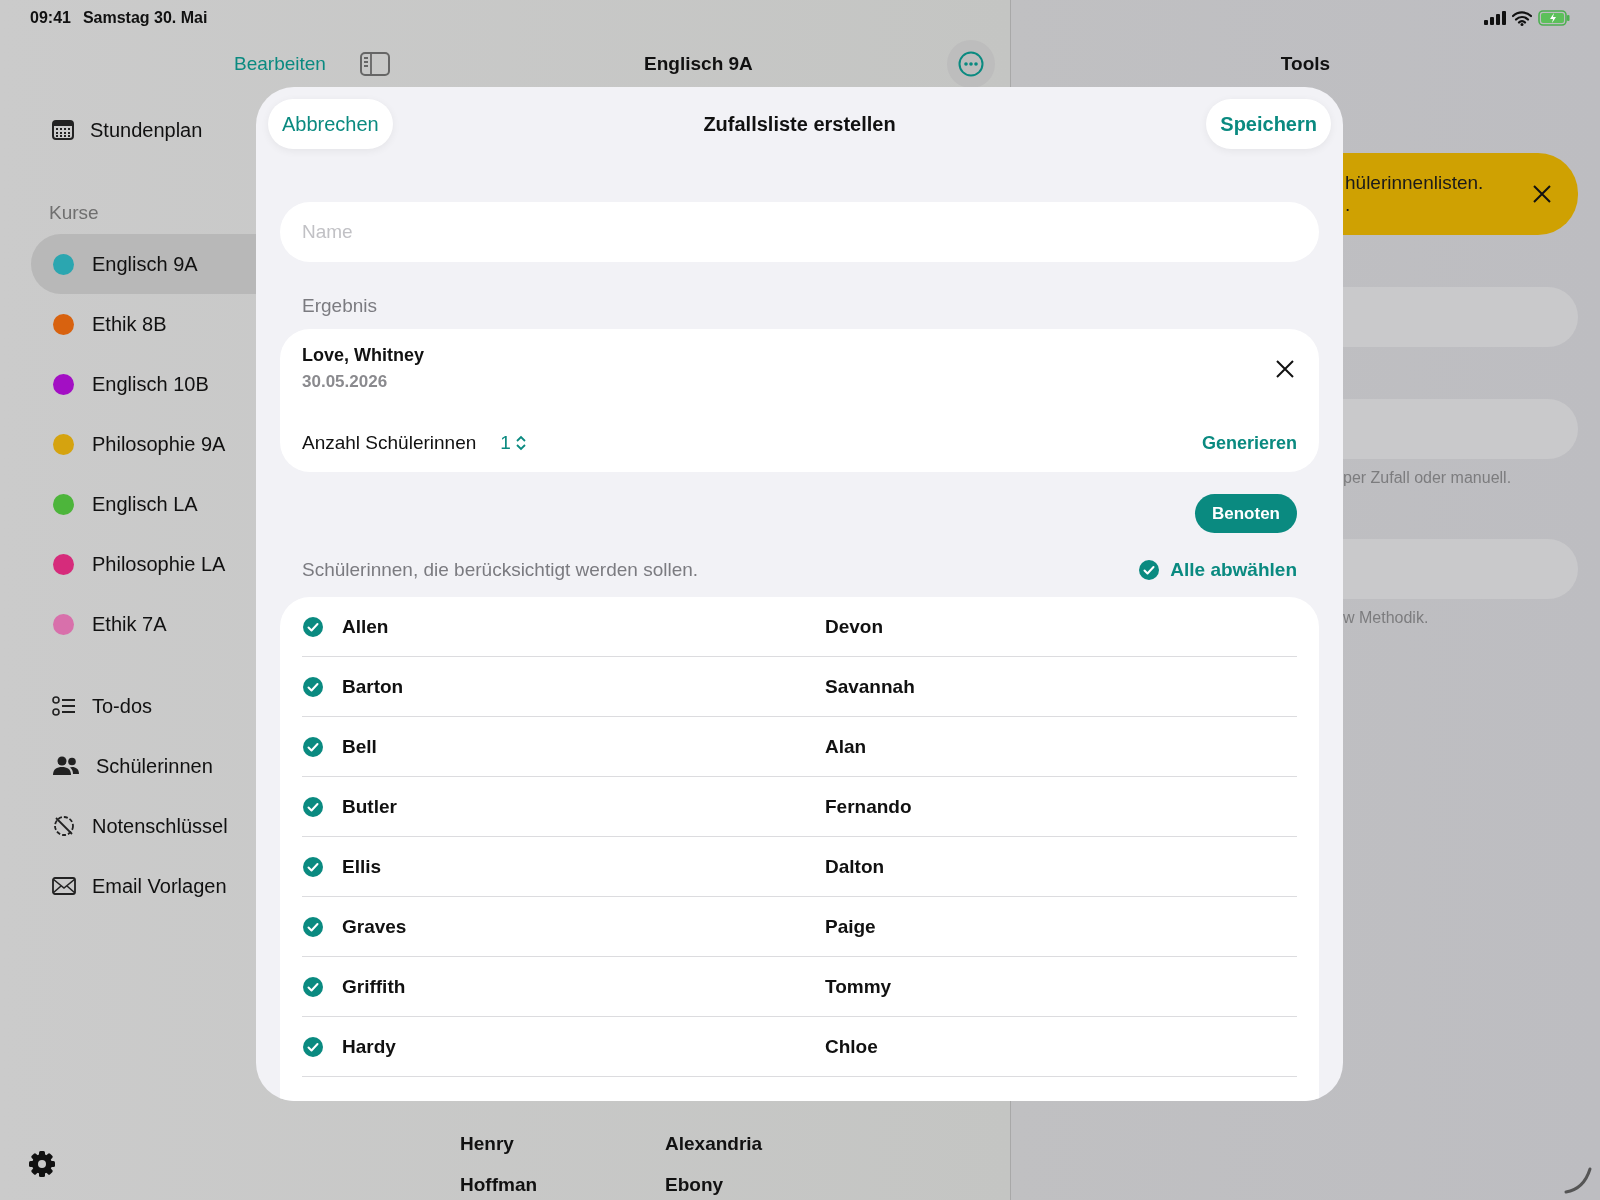 Image resolution: width=1600 pixels, height=1200 pixels. I want to click on count-stepper: 1, so click(513, 443).